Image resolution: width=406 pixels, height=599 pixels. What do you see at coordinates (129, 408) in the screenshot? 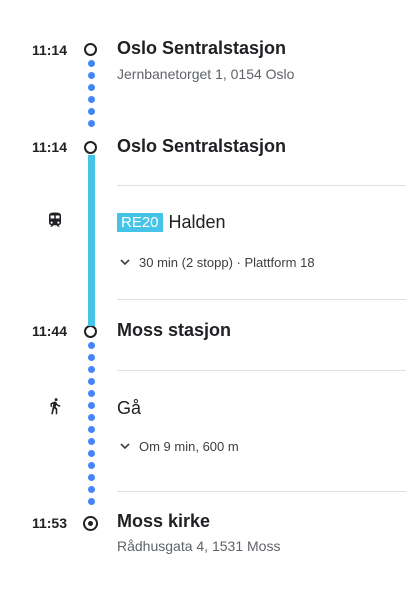
I see `walk-label: Gå` at bounding box center [129, 408].